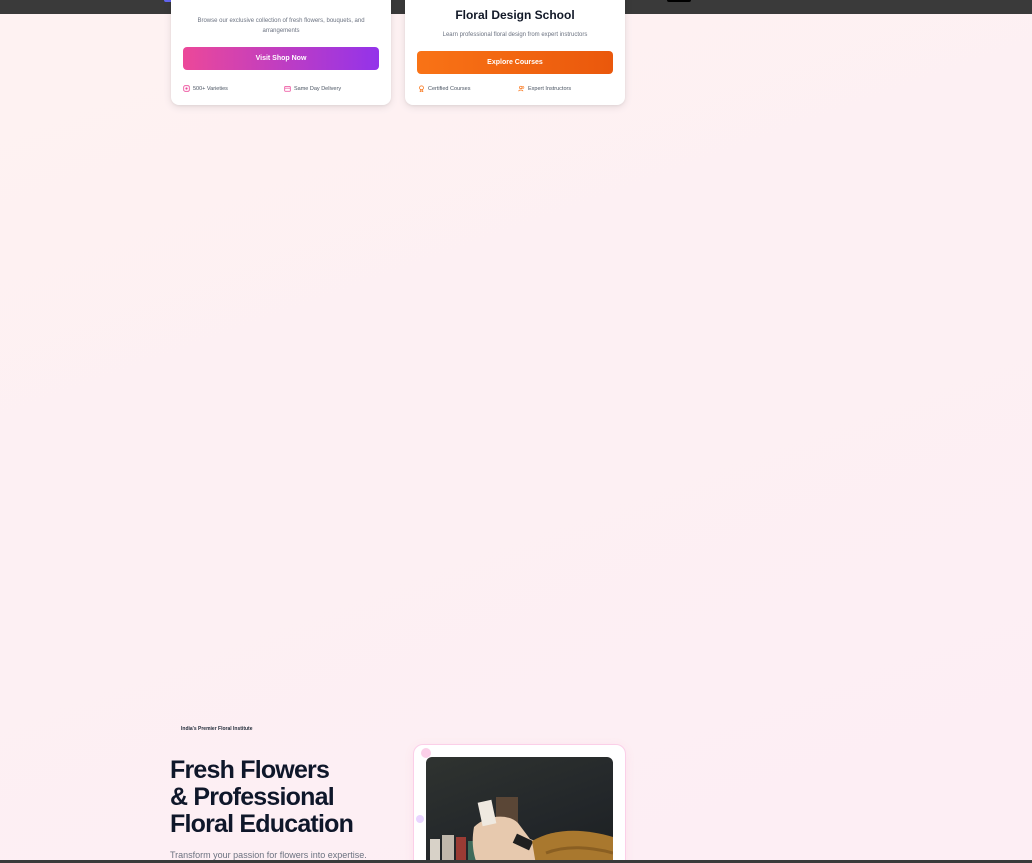  What do you see at coordinates (449, 88) in the screenshot?
I see `school-feature-label: Certified Courses` at bounding box center [449, 88].